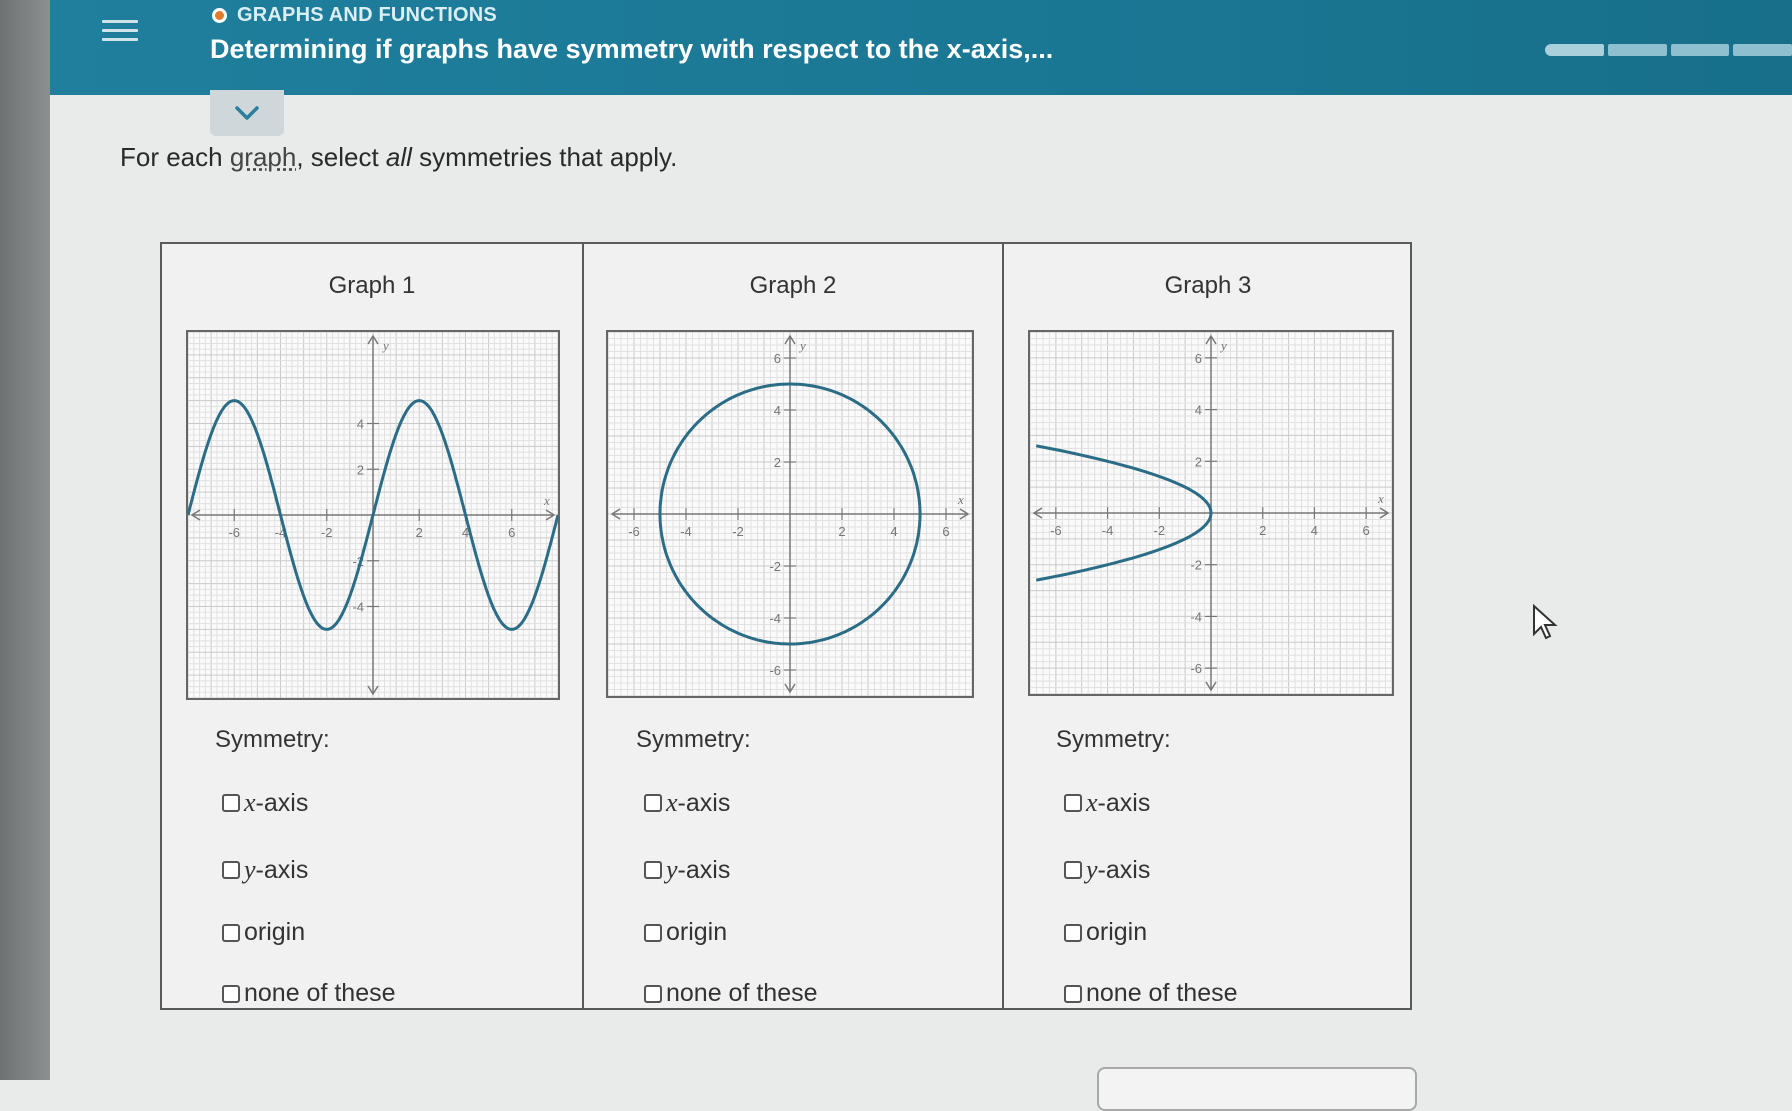 Image resolution: width=1792 pixels, height=1111 pixels. Describe the element at coordinates (120, 30) in the screenshot. I see `hamburger-menu-icon` at that location.